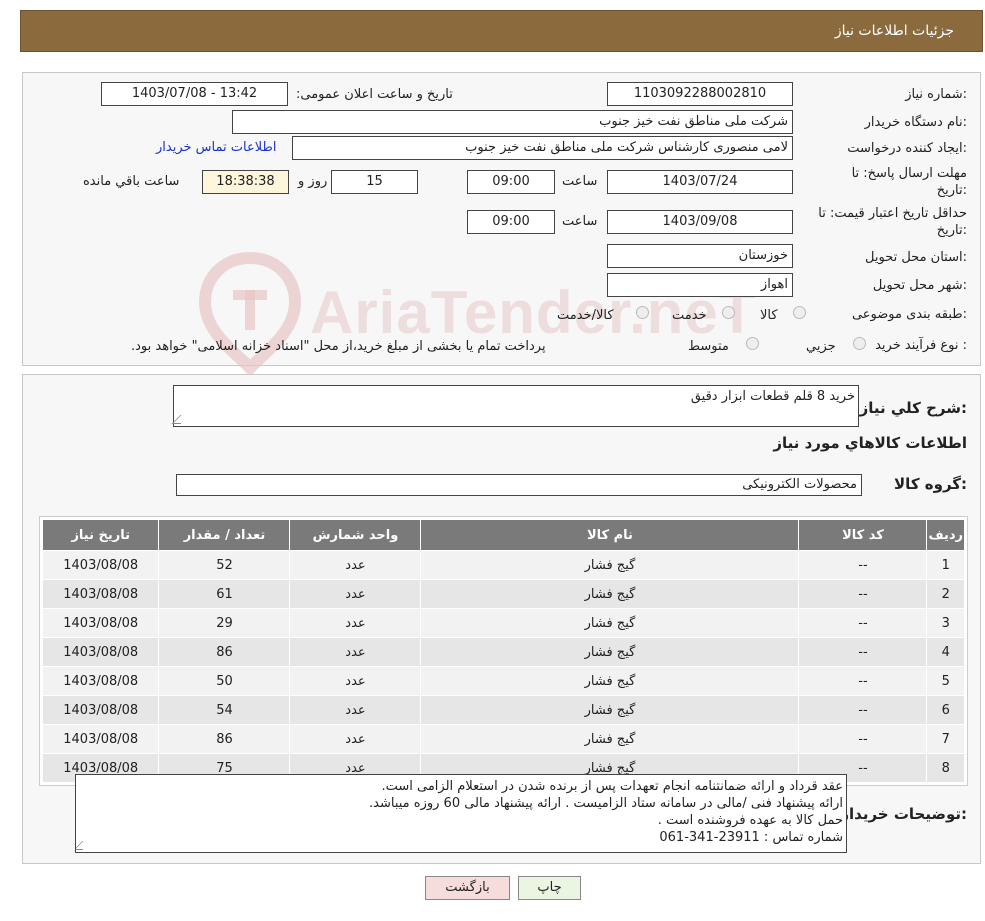 The width and height of the screenshot is (985, 921). What do you see at coordinates (894, 31) in the screenshot?
I see `page-title: جزئیات اطلاعات نیاز` at bounding box center [894, 31].